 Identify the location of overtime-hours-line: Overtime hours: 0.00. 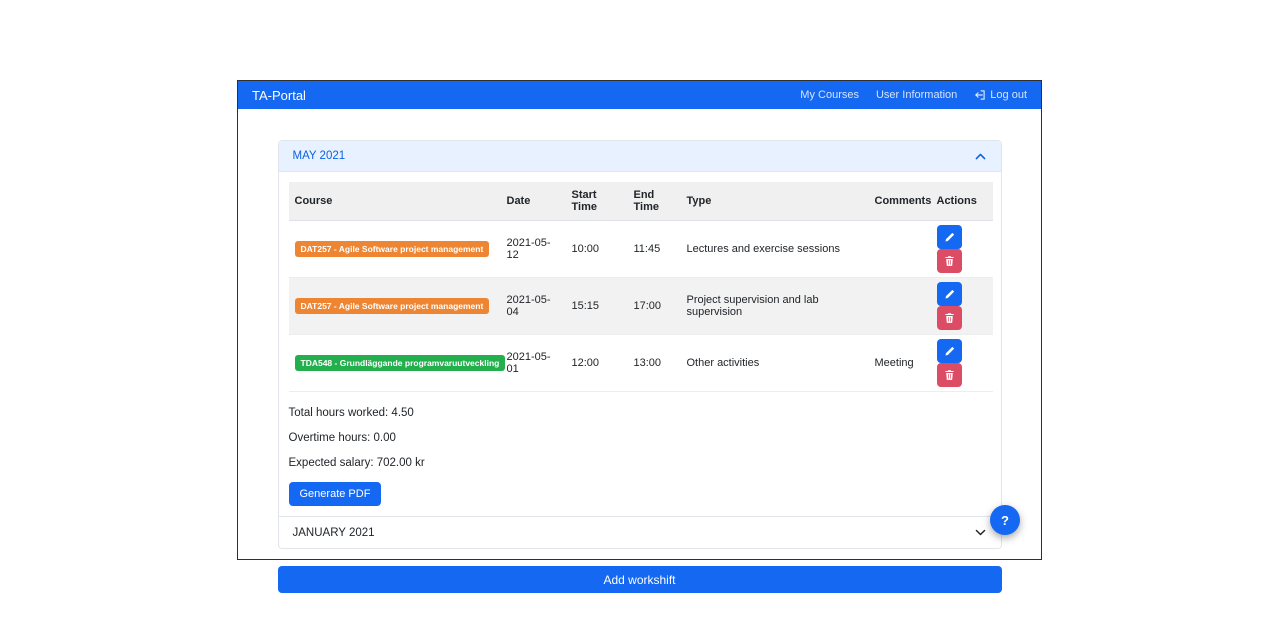
(640, 438).